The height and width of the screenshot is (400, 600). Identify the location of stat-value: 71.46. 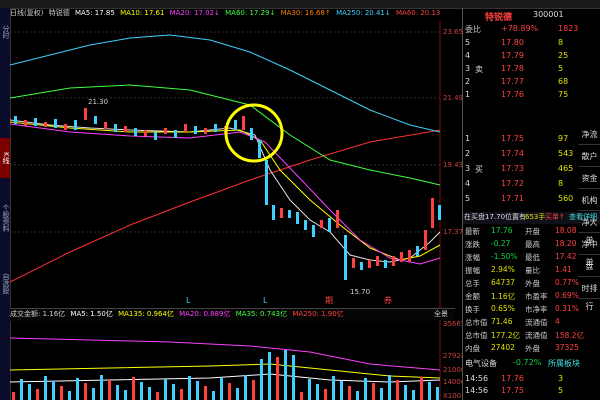
(502, 321).